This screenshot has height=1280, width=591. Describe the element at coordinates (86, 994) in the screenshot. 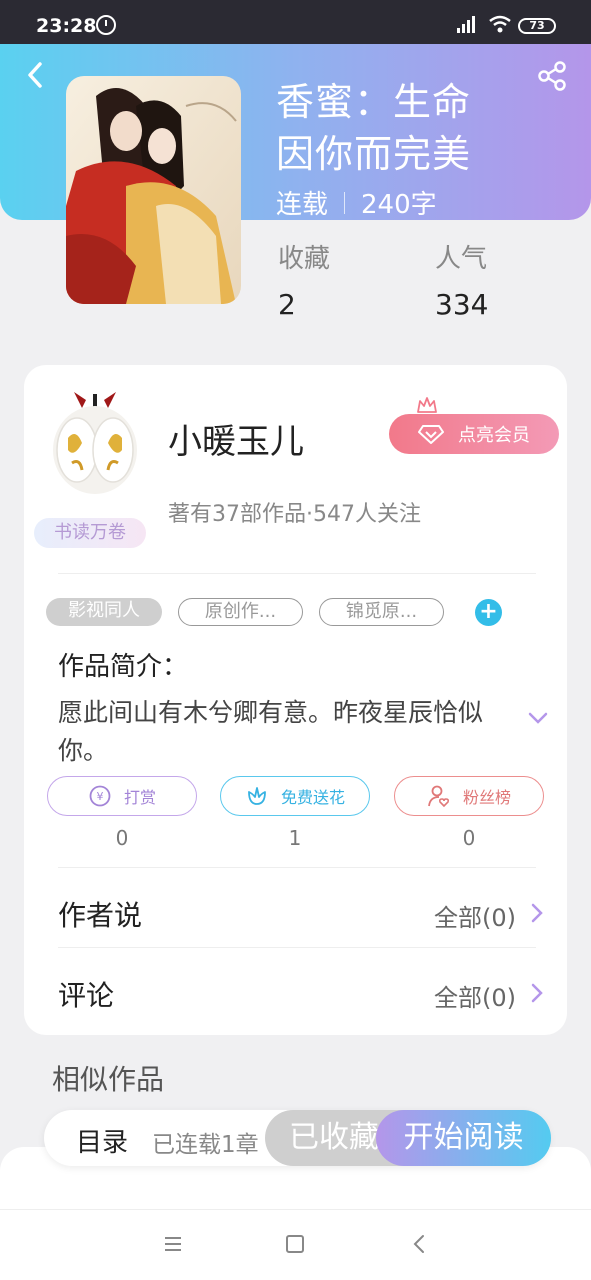

I see `comments-label: 评论` at that location.